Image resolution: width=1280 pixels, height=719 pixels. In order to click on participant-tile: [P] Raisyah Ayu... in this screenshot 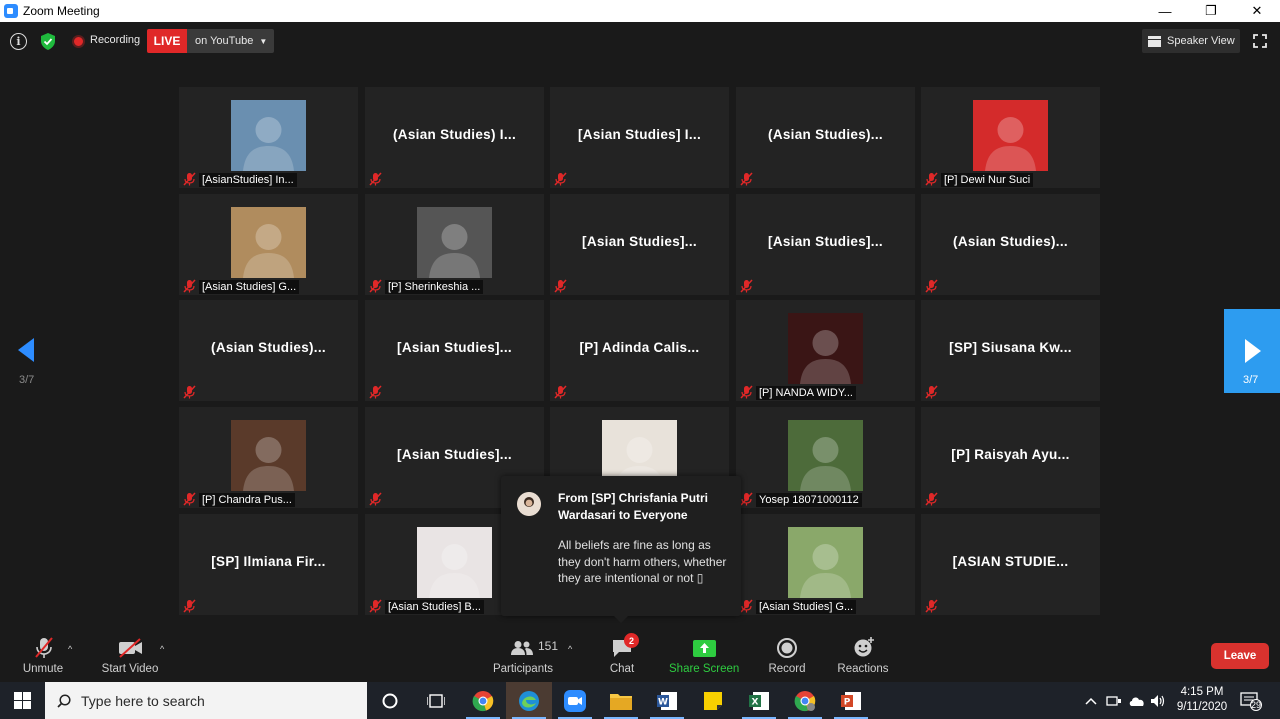, I will do `click(1010, 457)`.